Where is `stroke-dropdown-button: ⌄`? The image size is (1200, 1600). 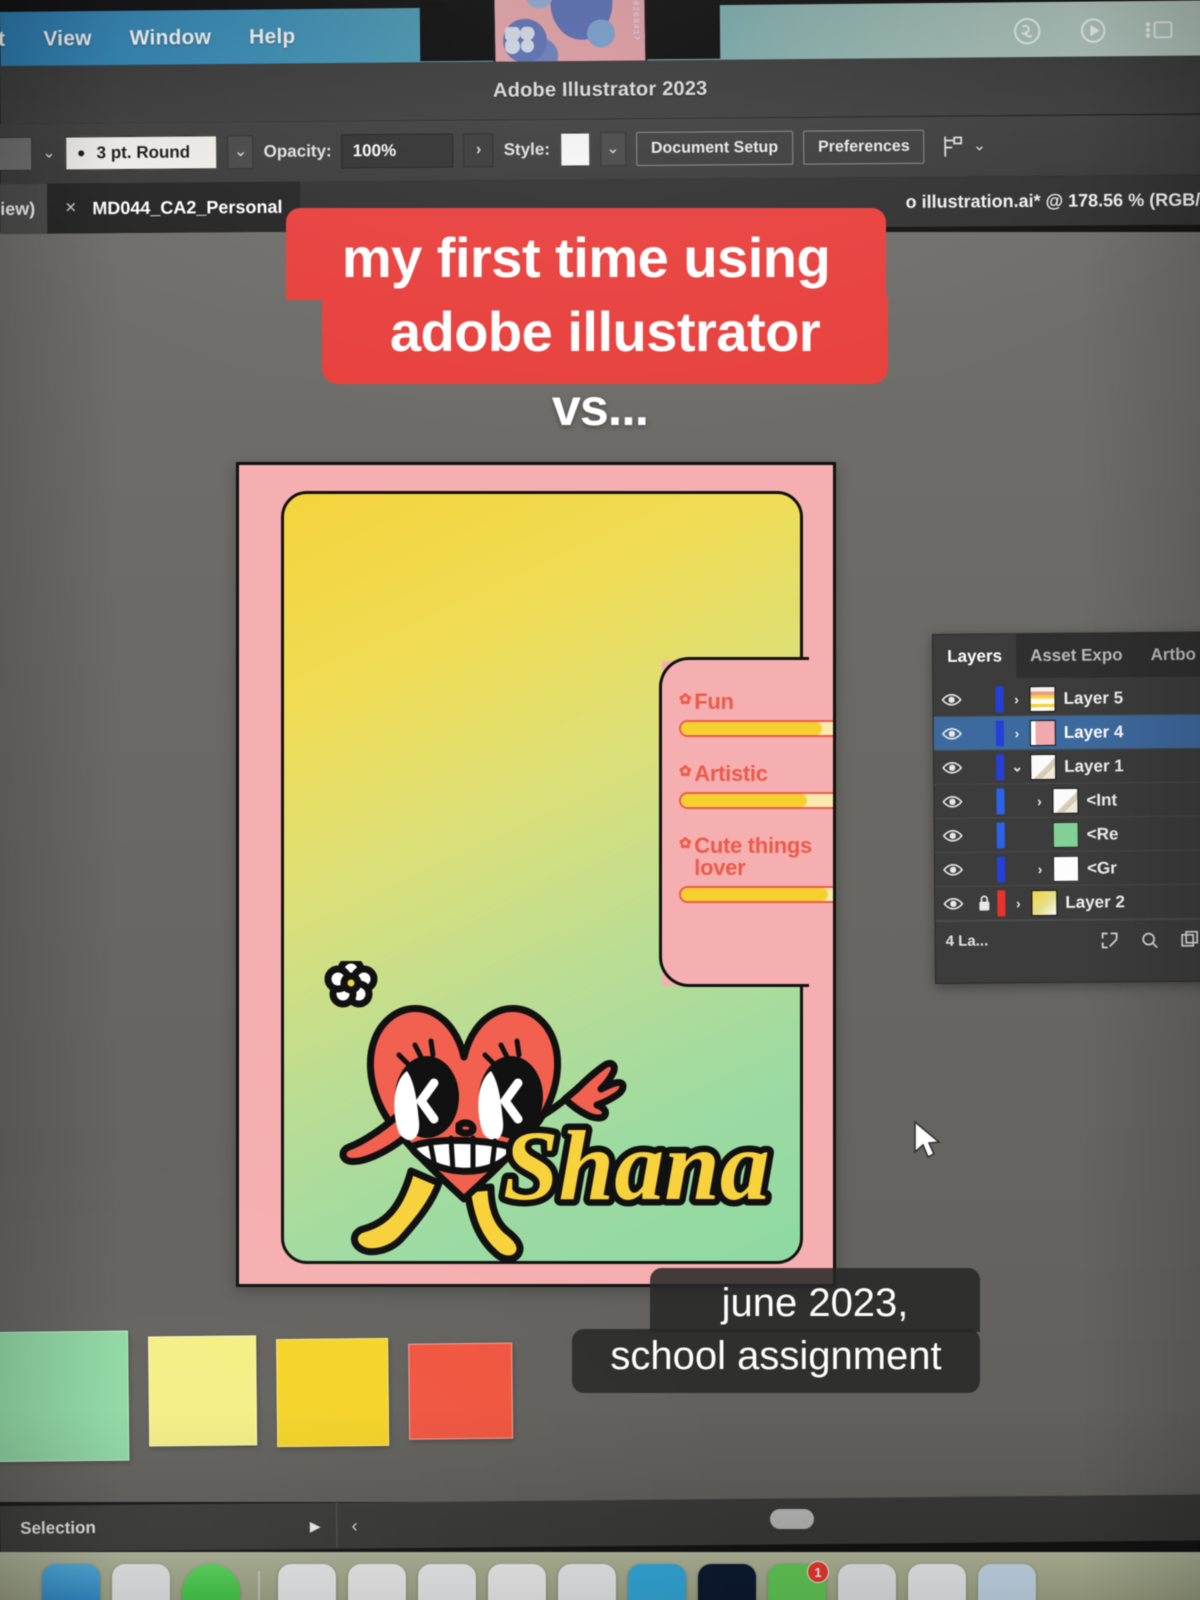 stroke-dropdown-button: ⌄ is located at coordinates (240, 152).